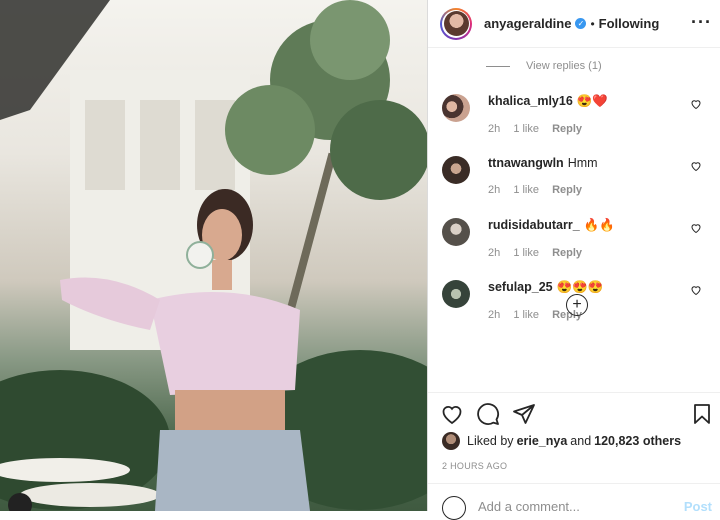  Describe the element at coordinates (581, 441) in the screenshot. I see `likes-middle: and` at that location.